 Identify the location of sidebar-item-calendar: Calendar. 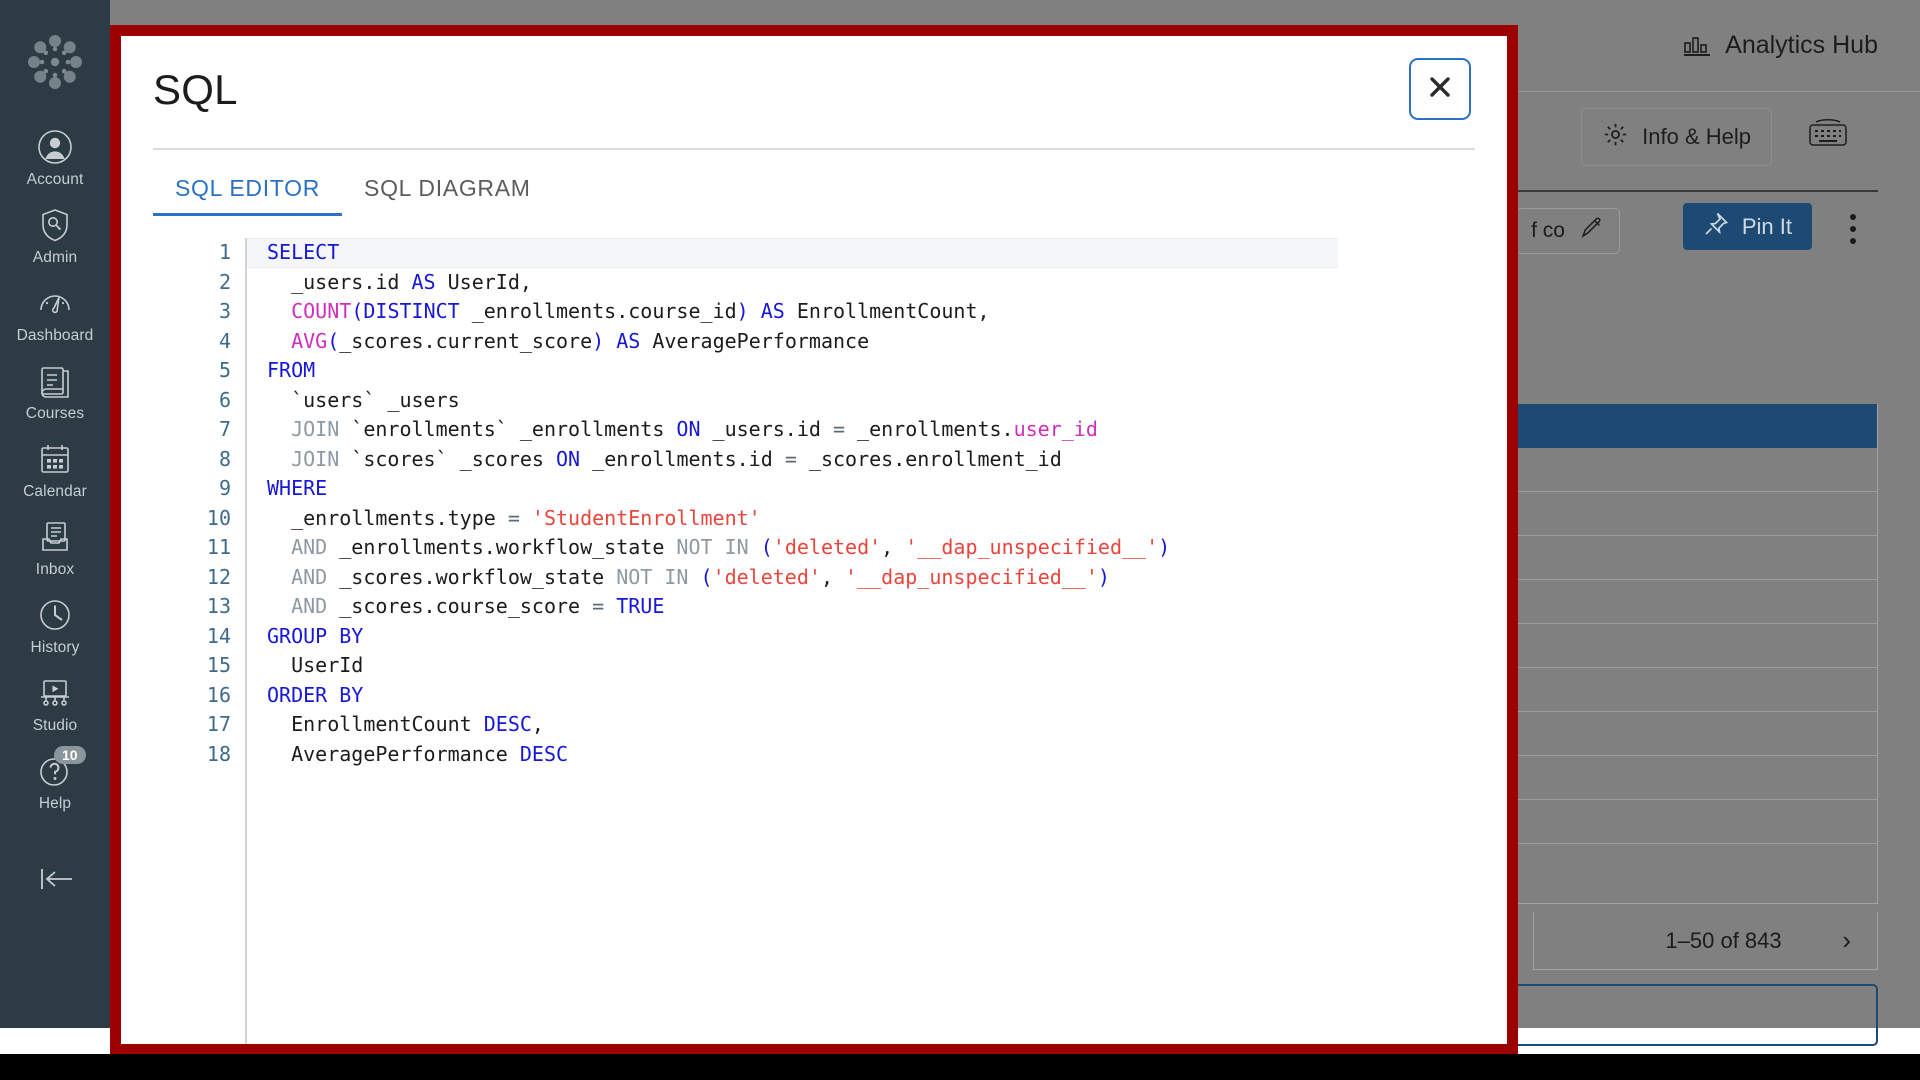
(55, 471).